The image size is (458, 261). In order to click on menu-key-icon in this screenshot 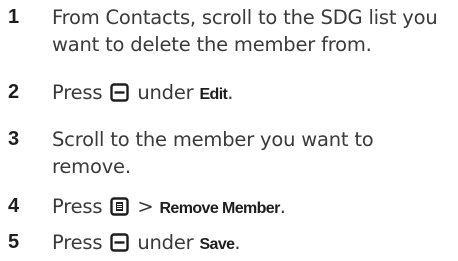, I will do `click(120, 206)`.